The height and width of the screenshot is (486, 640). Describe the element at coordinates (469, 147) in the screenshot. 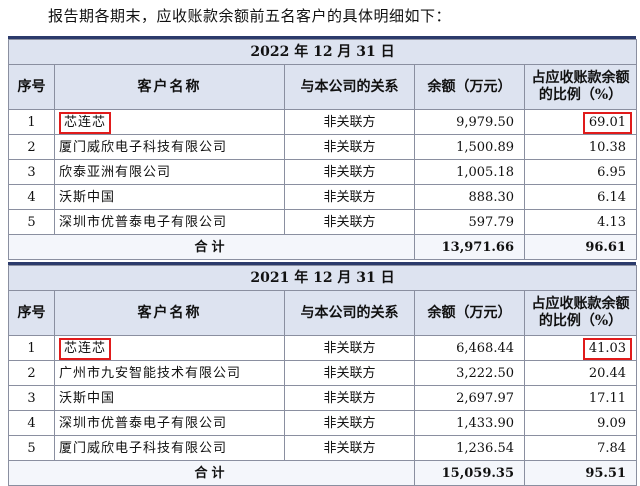

I see `row-balance: 1,500.89` at that location.